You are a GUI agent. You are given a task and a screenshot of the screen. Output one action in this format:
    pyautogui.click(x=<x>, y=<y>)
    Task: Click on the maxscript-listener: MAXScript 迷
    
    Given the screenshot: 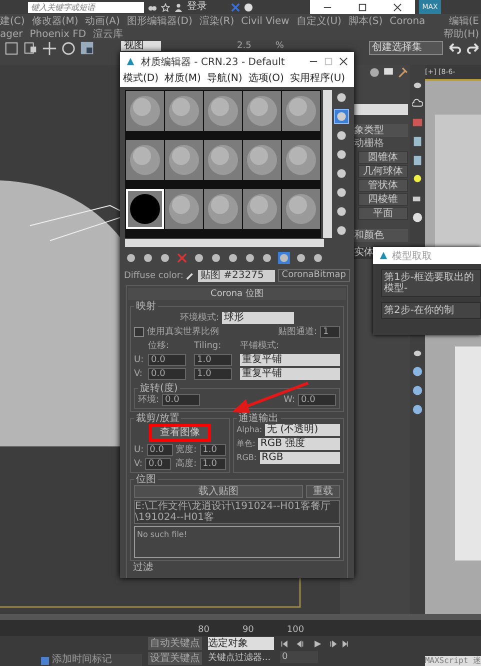 What is the action you would take?
    pyautogui.click(x=452, y=661)
    